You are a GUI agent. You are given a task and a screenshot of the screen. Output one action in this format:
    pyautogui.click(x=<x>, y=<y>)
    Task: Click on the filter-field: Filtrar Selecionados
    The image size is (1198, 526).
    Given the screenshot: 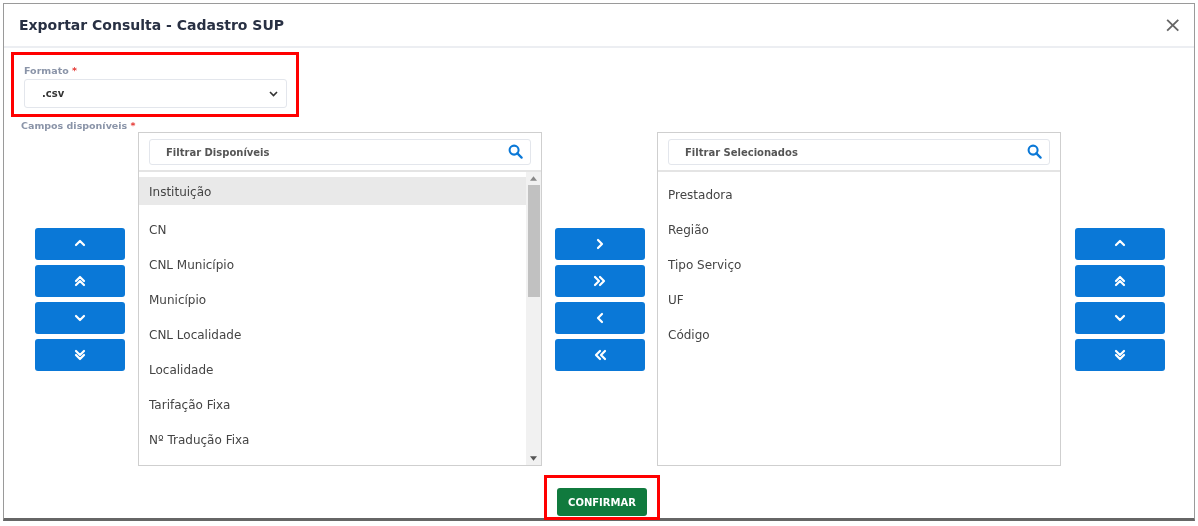 What is the action you would take?
    pyautogui.click(x=859, y=152)
    